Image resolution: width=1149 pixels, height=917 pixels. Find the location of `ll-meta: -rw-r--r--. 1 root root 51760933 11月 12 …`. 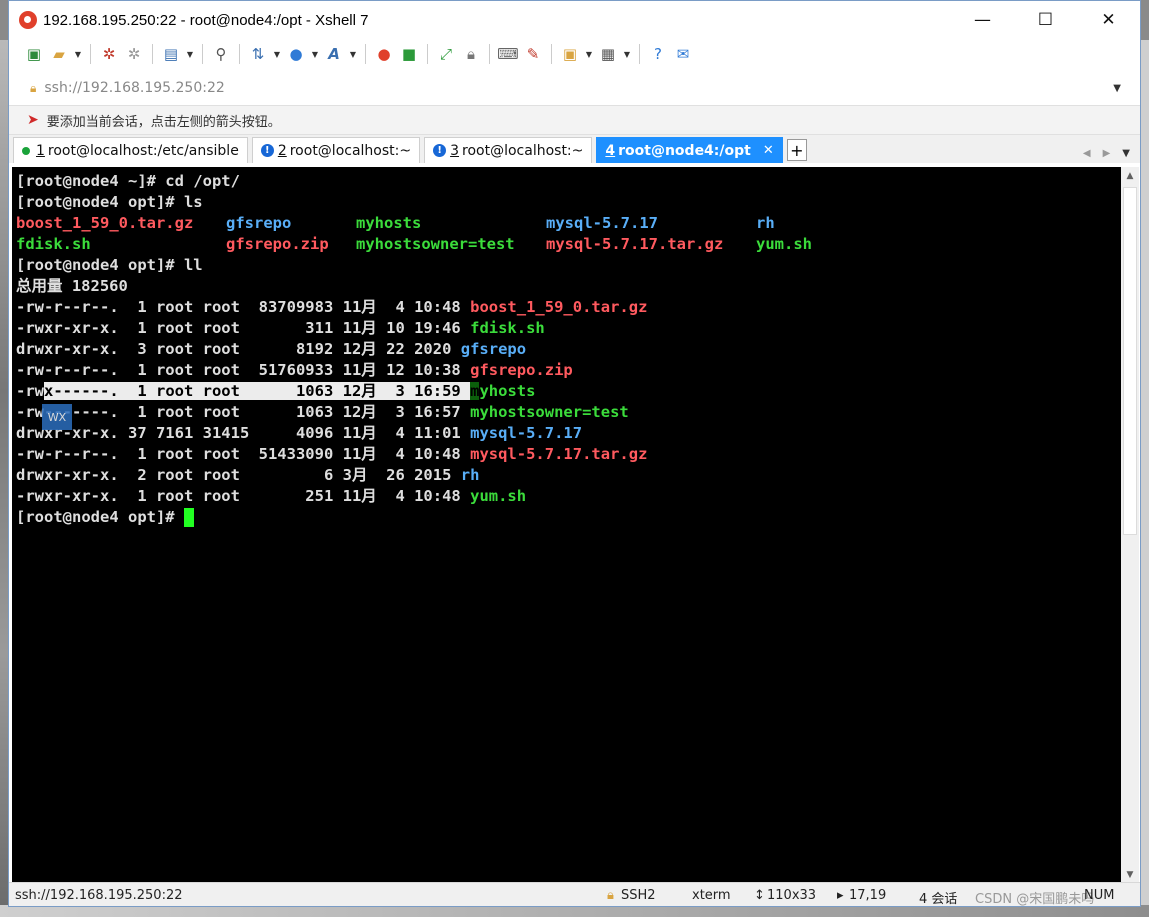

ll-meta: -rw-r--r--. 1 root root 51760933 11月 12 … is located at coordinates (243, 370).